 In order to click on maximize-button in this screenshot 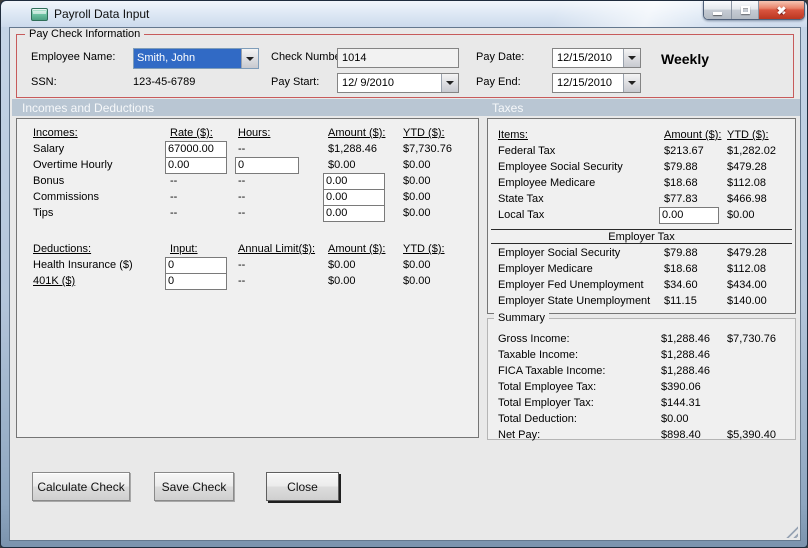, I will do `click(745, 10)`.